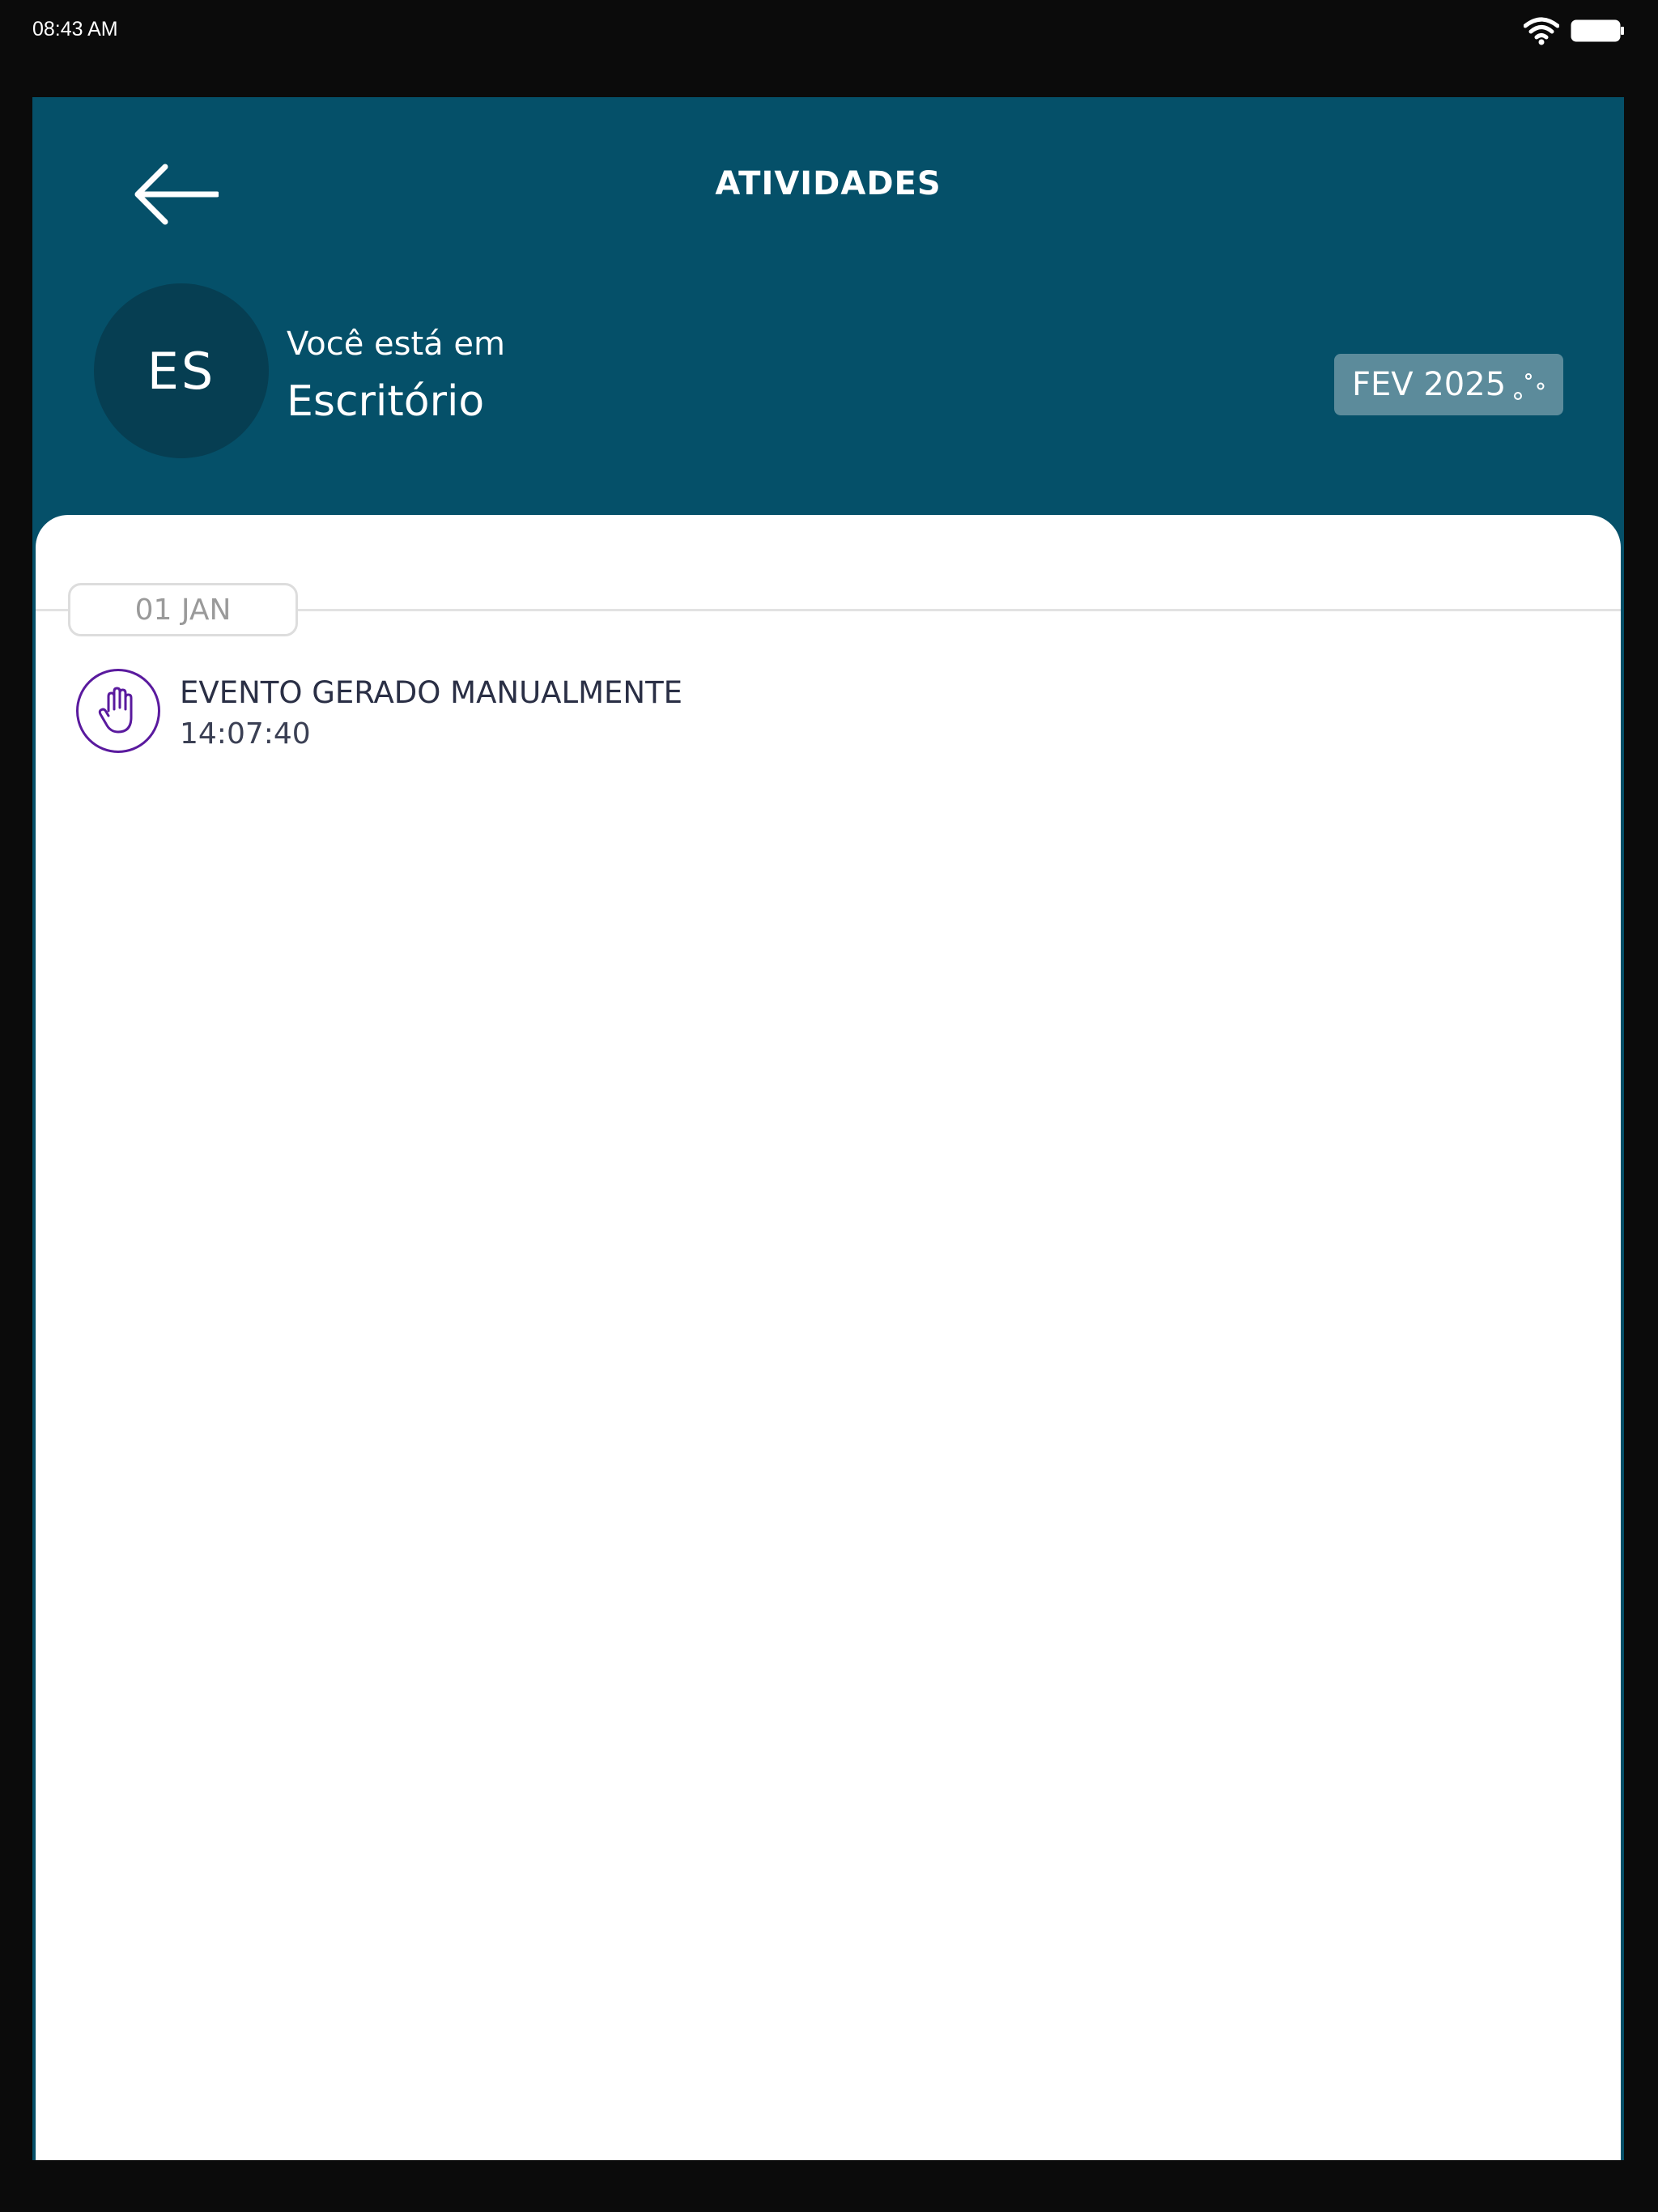 The image size is (1658, 2212). I want to click on header-bar: ATIVIDADES, so click(828, 186).